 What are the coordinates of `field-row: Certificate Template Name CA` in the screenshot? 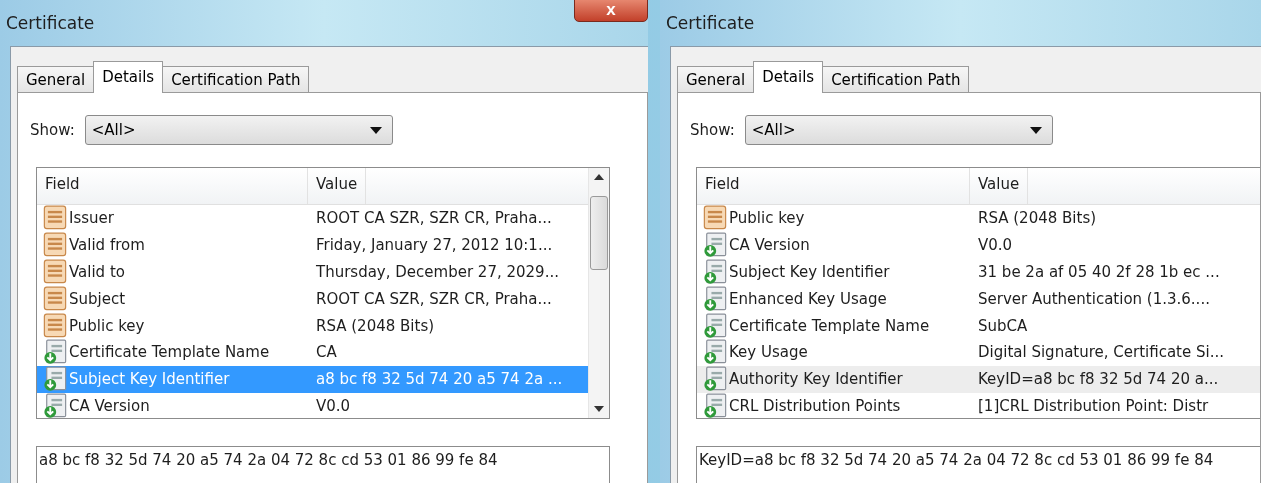 It's located at (312, 352).